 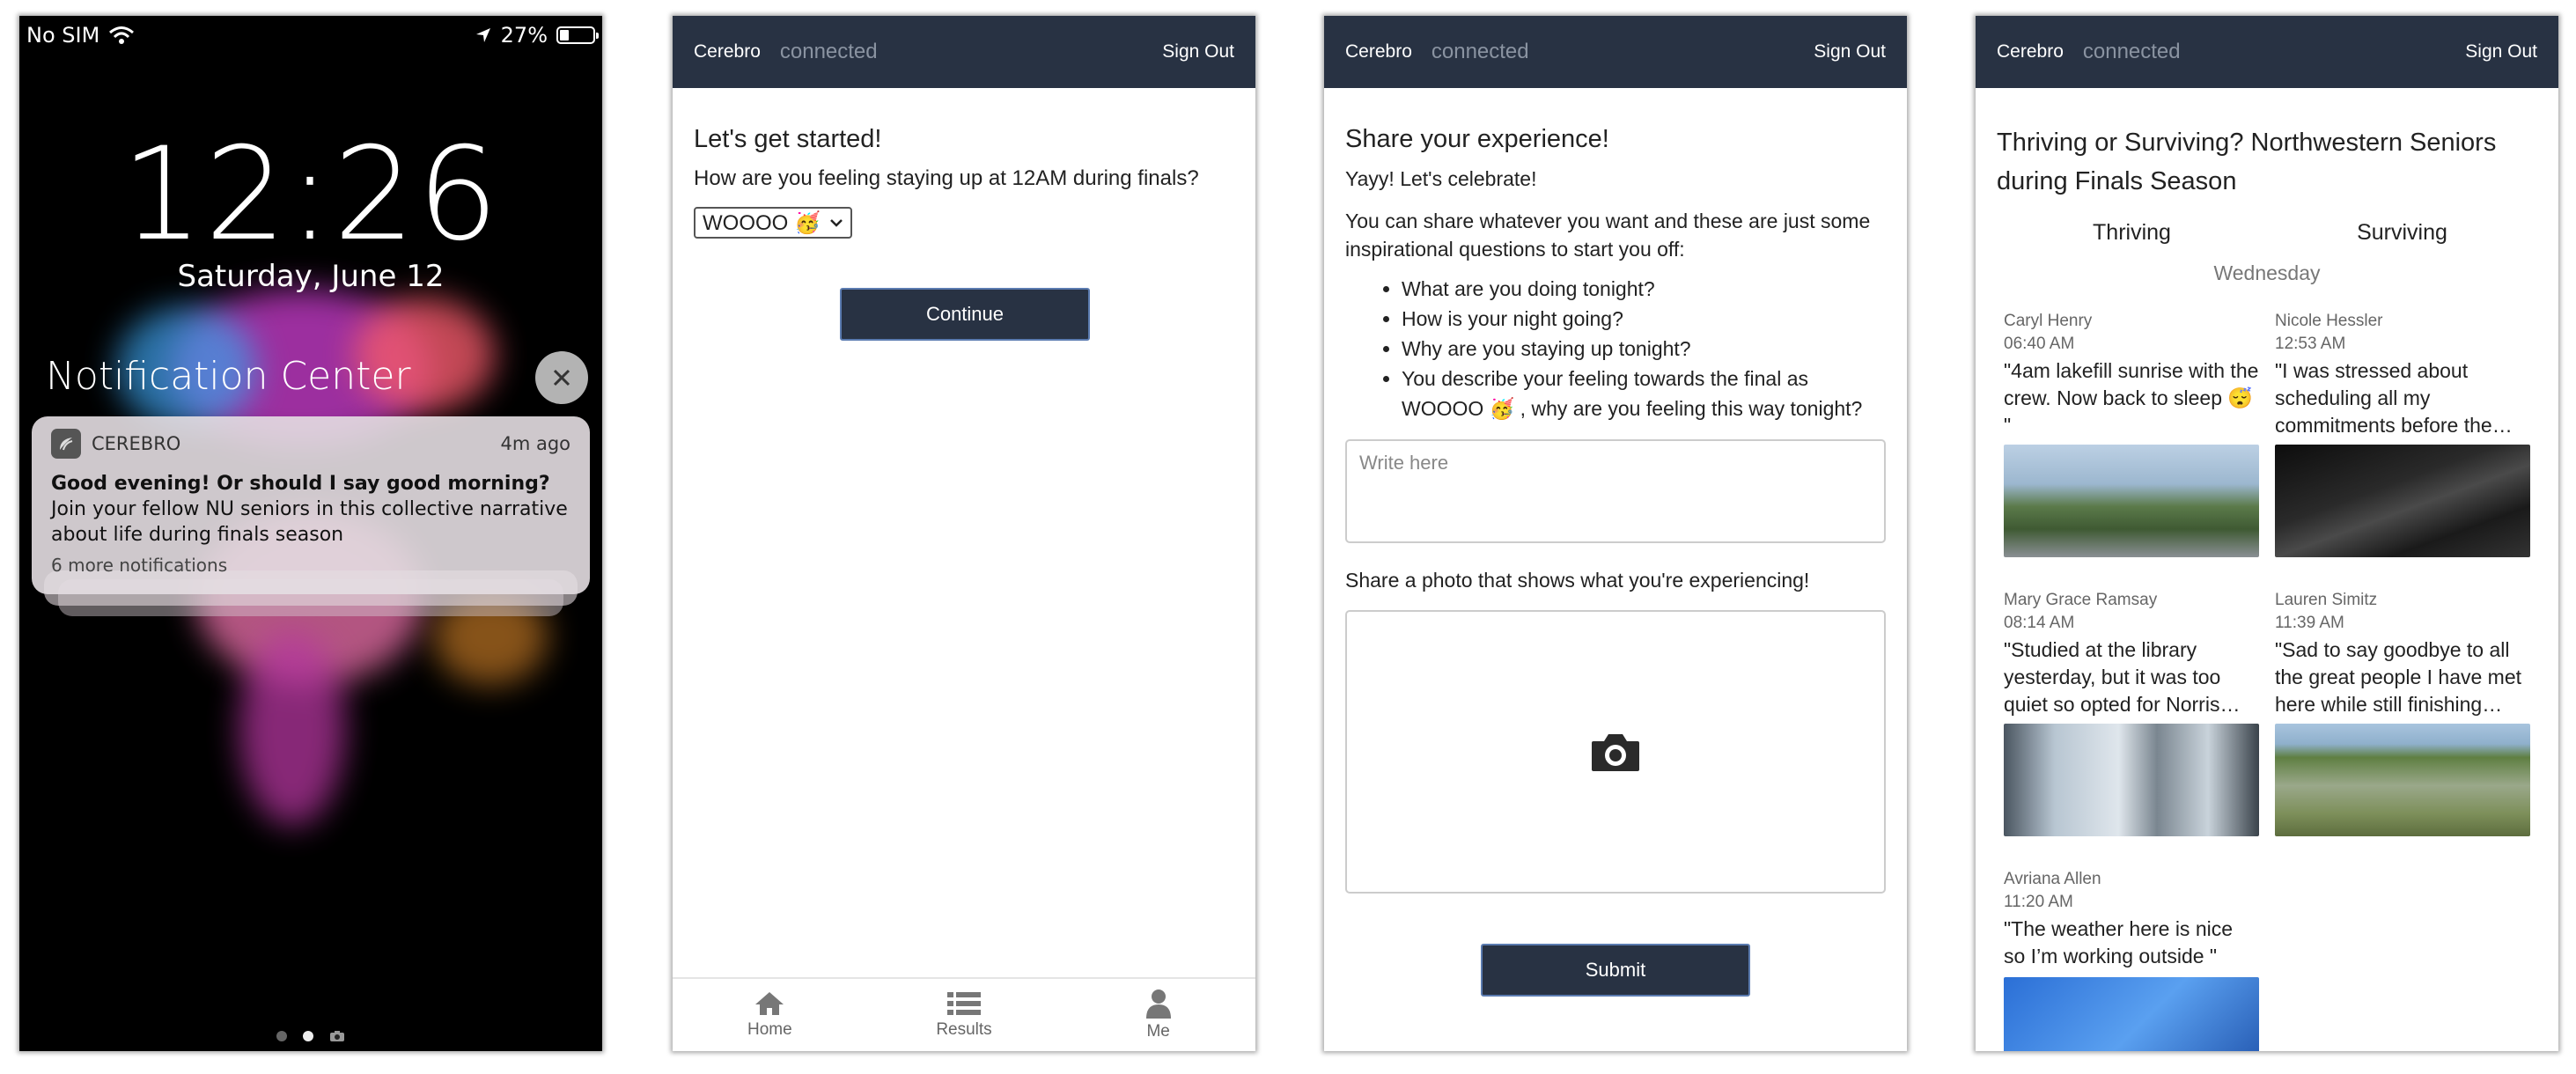 What do you see at coordinates (1441, 179) in the screenshot?
I see `celebrate-text: Yayy! Let's celebrate!` at bounding box center [1441, 179].